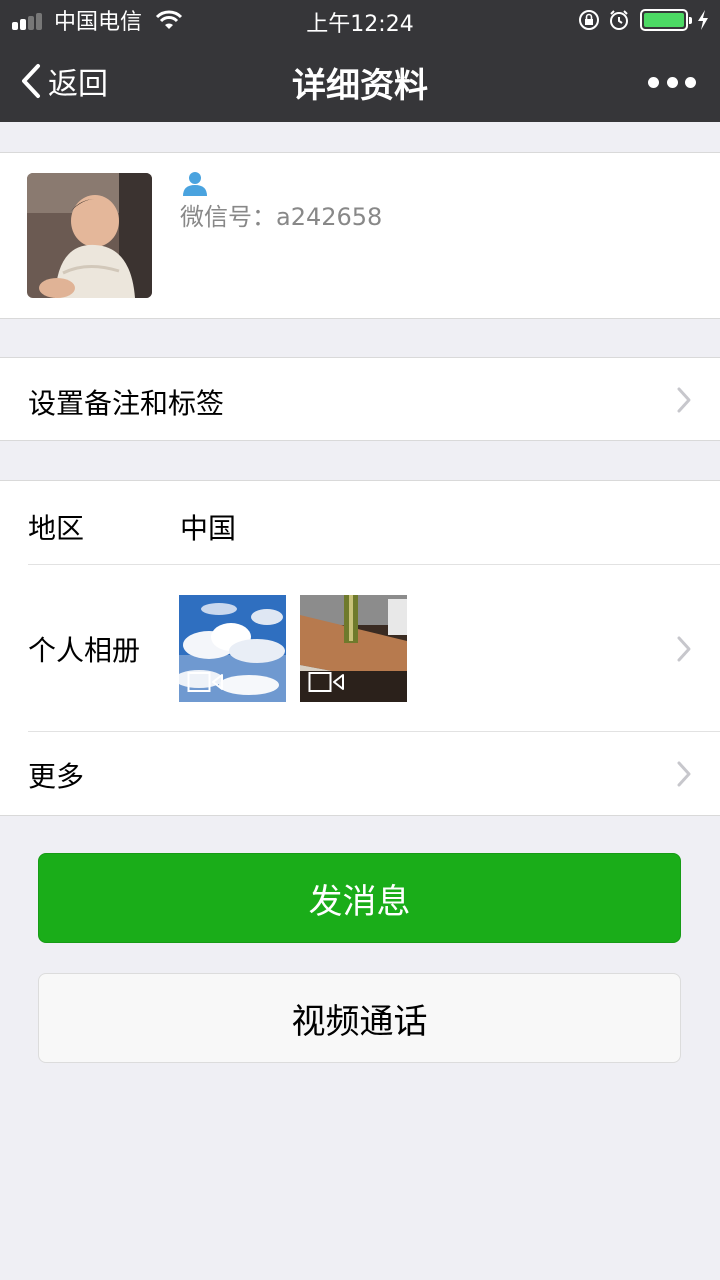 This screenshot has width=720, height=1280. What do you see at coordinates (360, 399) in the screenshot?
I see `remark-and-tags-row: 设置备注和标签` at bounding box center [360, 399].